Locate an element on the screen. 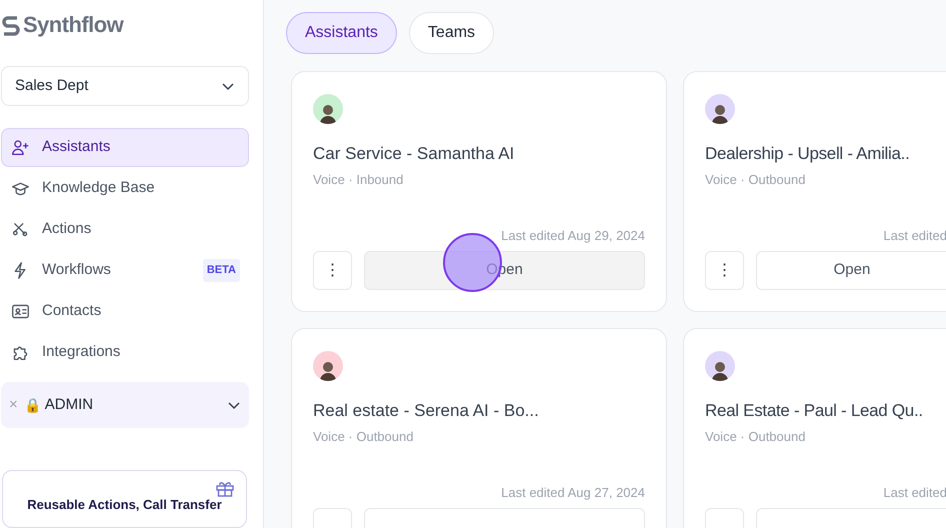 The width and height of the screenshot is (946, 528). gift-icon is located at coordinates (225, 489).